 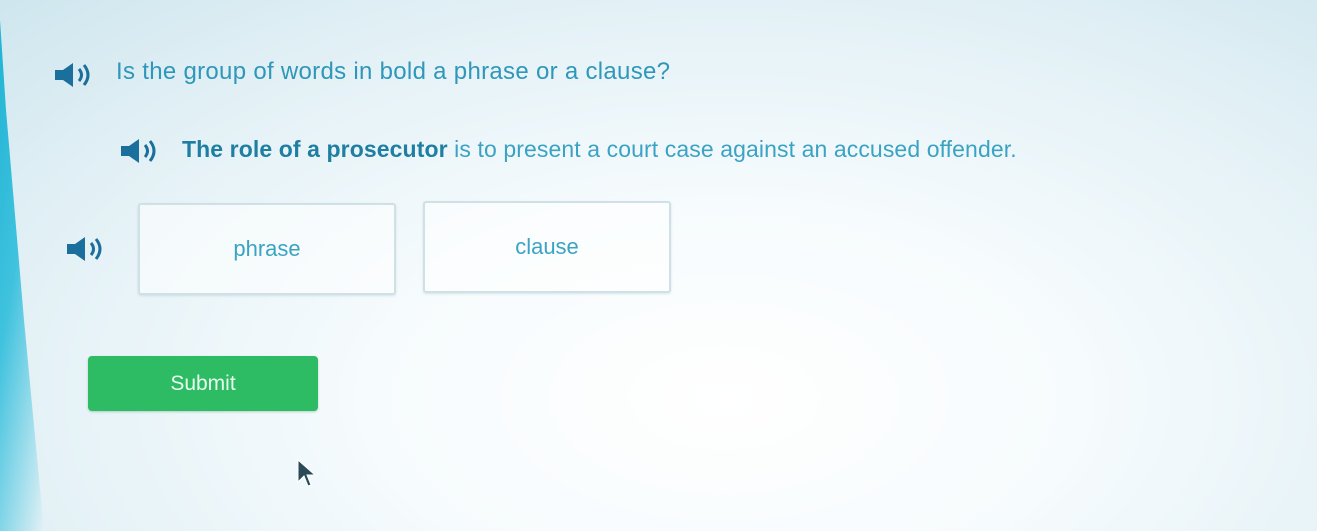 I want to click on choice-phrase-button: phrase, so click(x=267, y=249).